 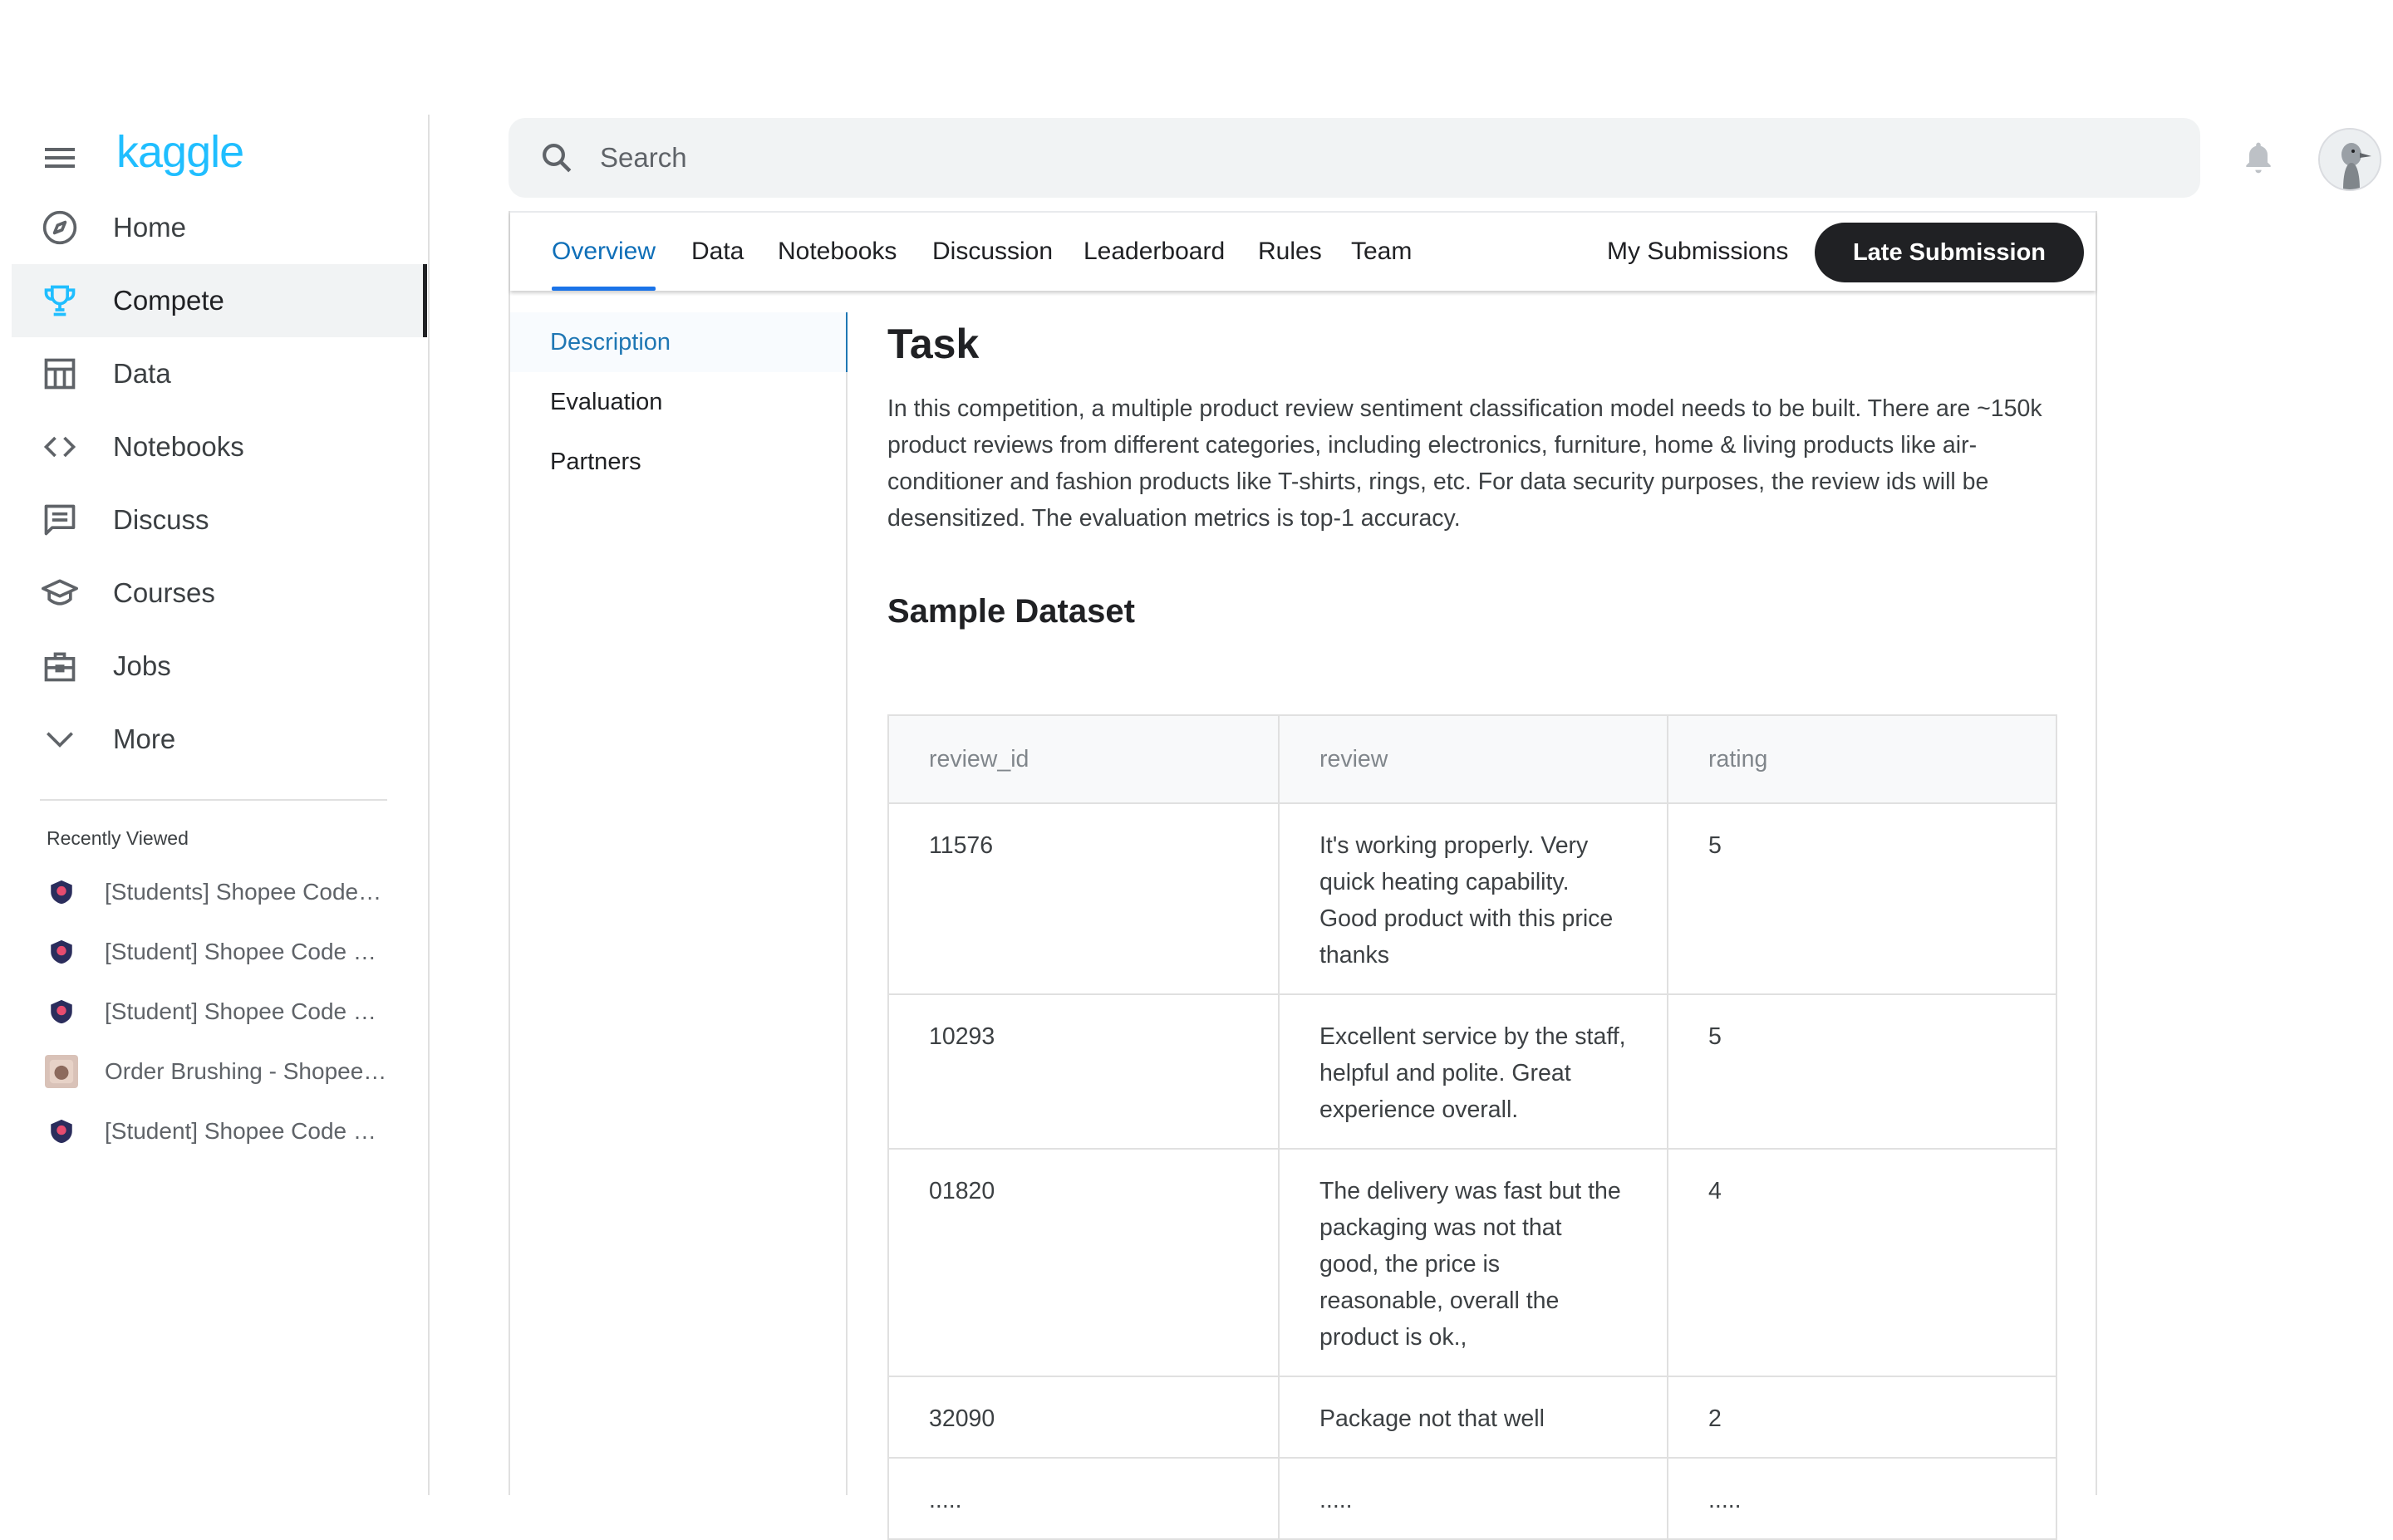 What do you see at coordinates (1347, 157) in the screenshot?
I see `search-input` at bounding box center [1347, 157].